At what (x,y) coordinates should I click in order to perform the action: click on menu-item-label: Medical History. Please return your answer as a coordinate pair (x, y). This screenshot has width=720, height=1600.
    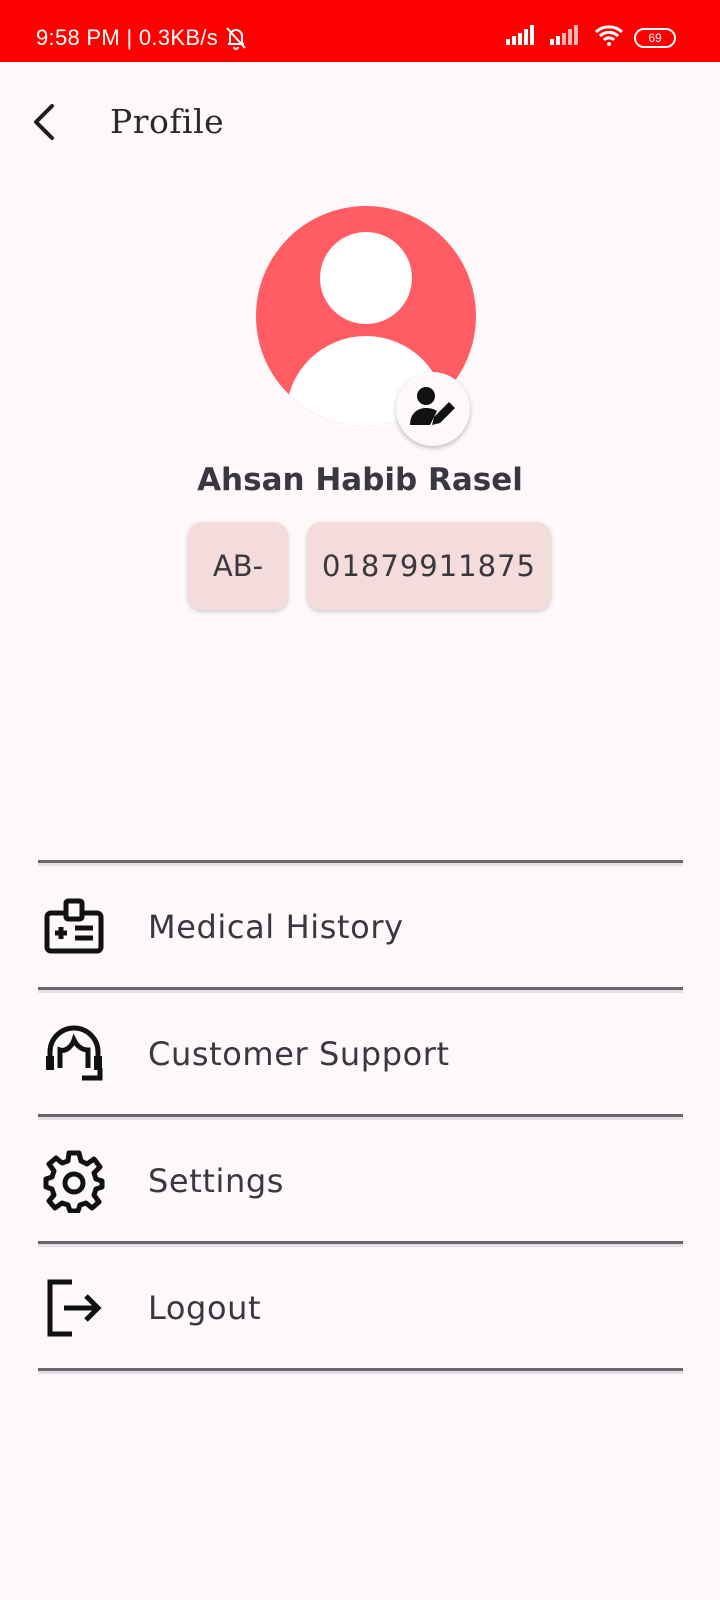
    Looking at the image, I should click on (276, 926).